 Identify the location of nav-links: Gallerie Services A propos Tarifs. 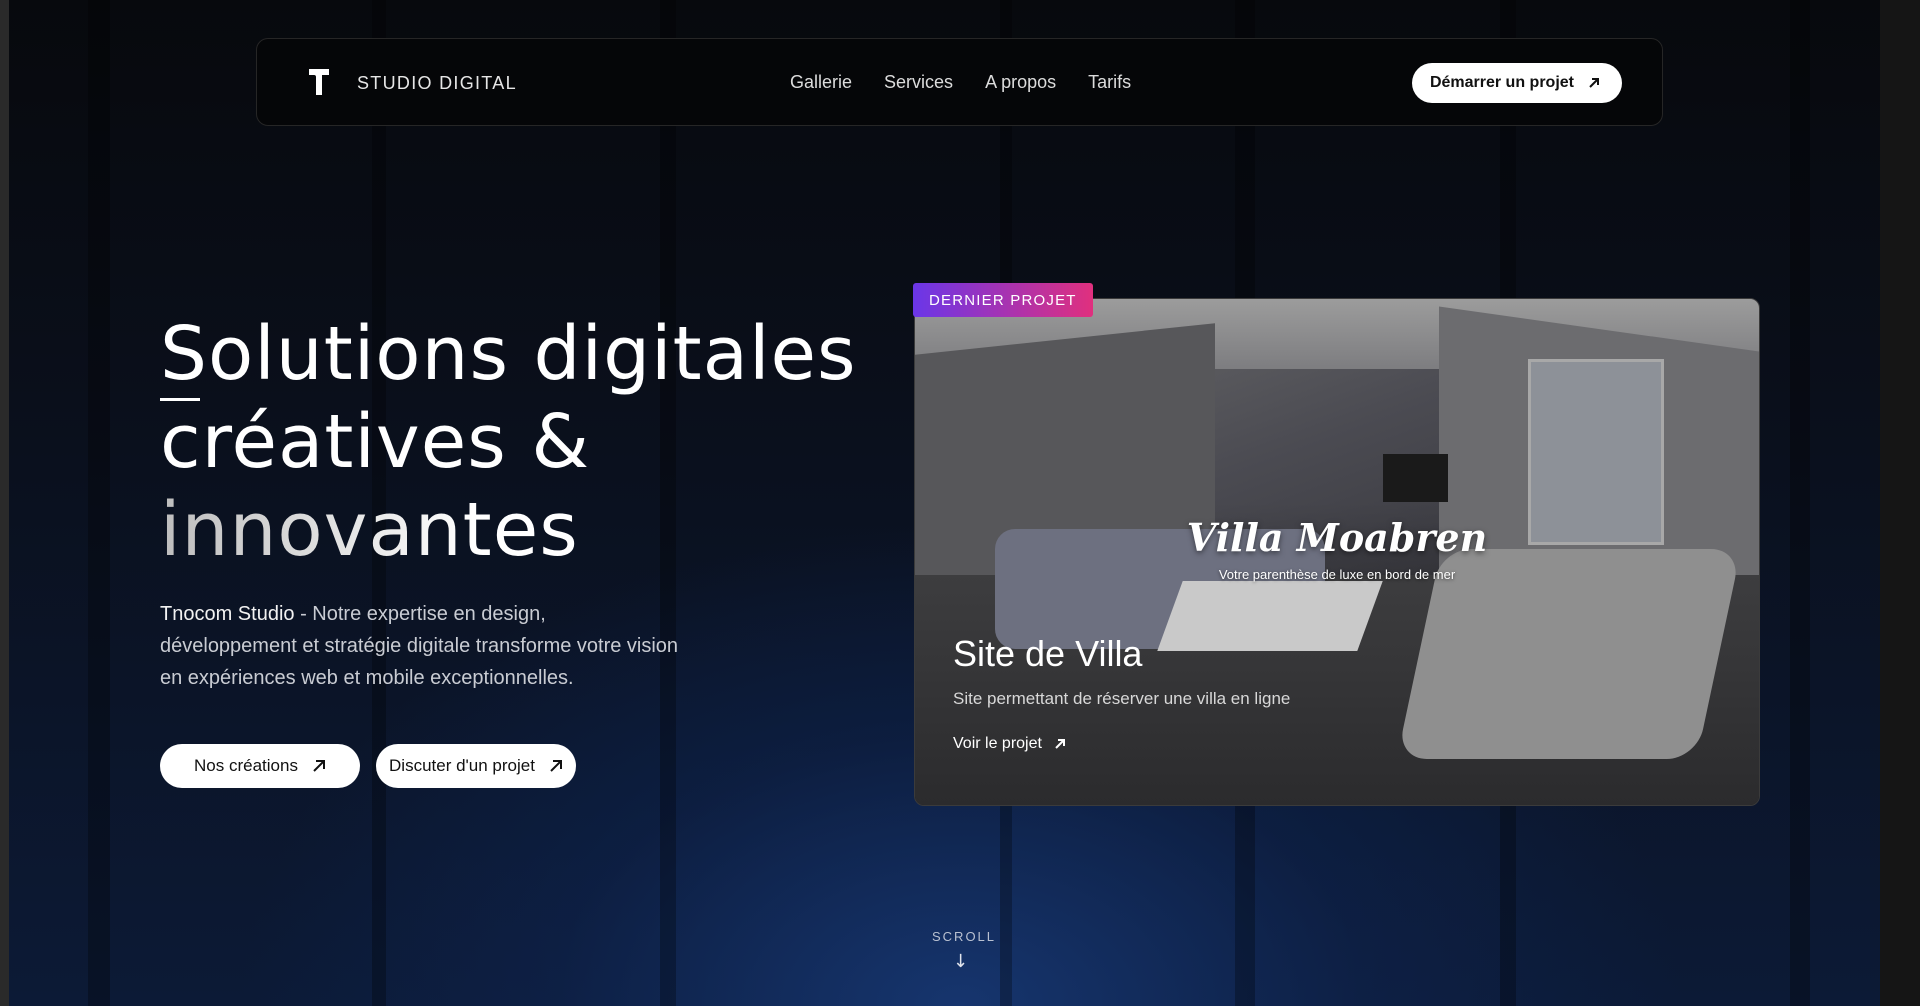
(960, 82).